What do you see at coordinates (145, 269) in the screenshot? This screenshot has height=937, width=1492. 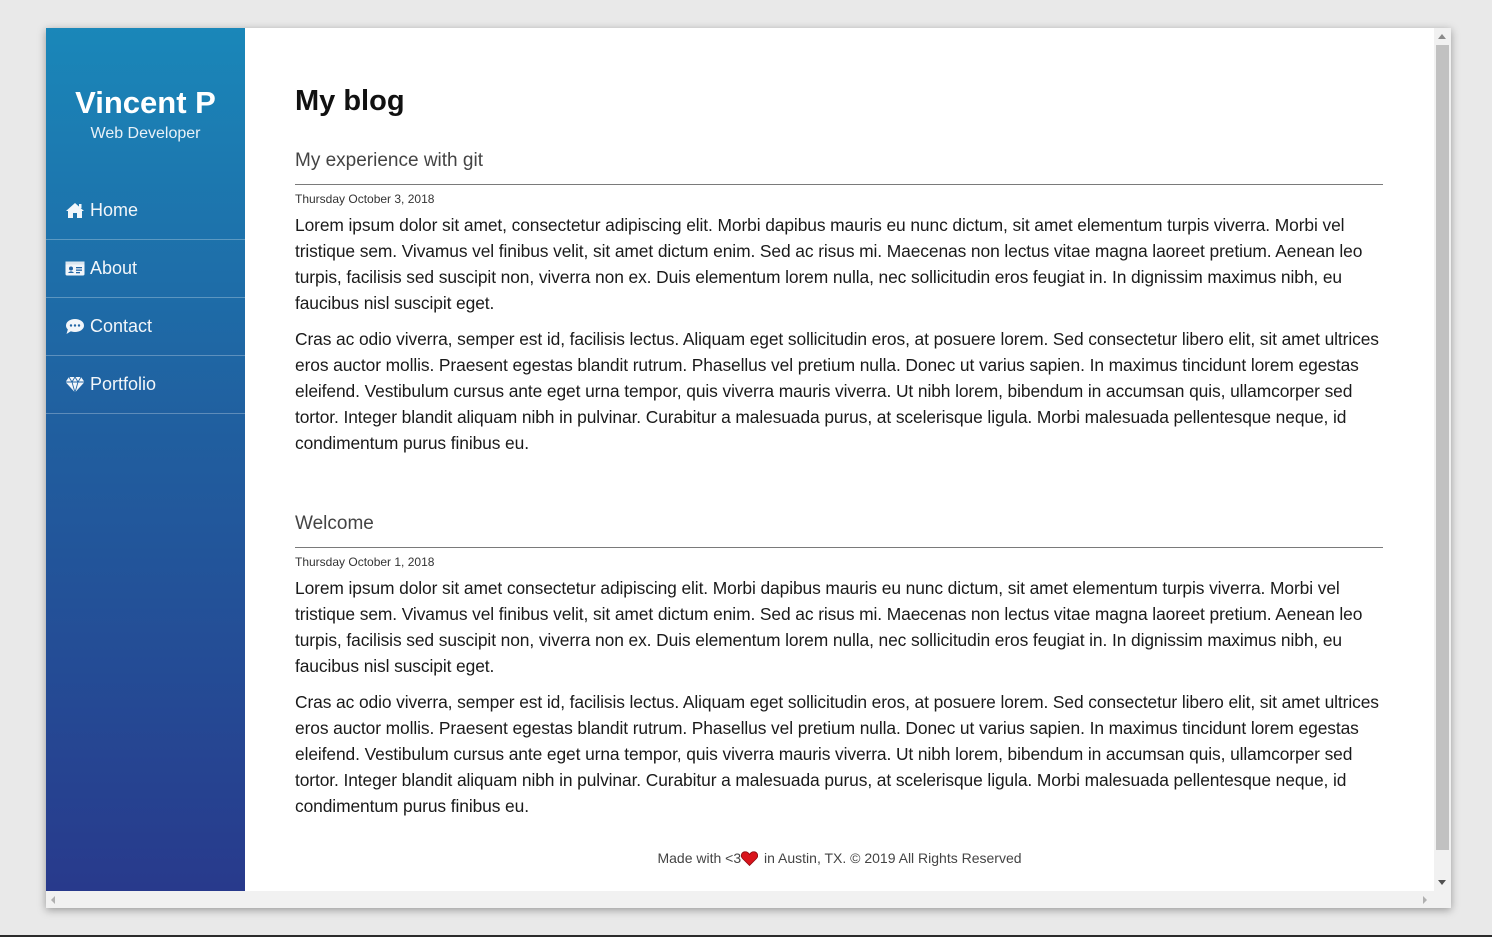 I see `nav-item-about: About` at bounding box center [145, 269].